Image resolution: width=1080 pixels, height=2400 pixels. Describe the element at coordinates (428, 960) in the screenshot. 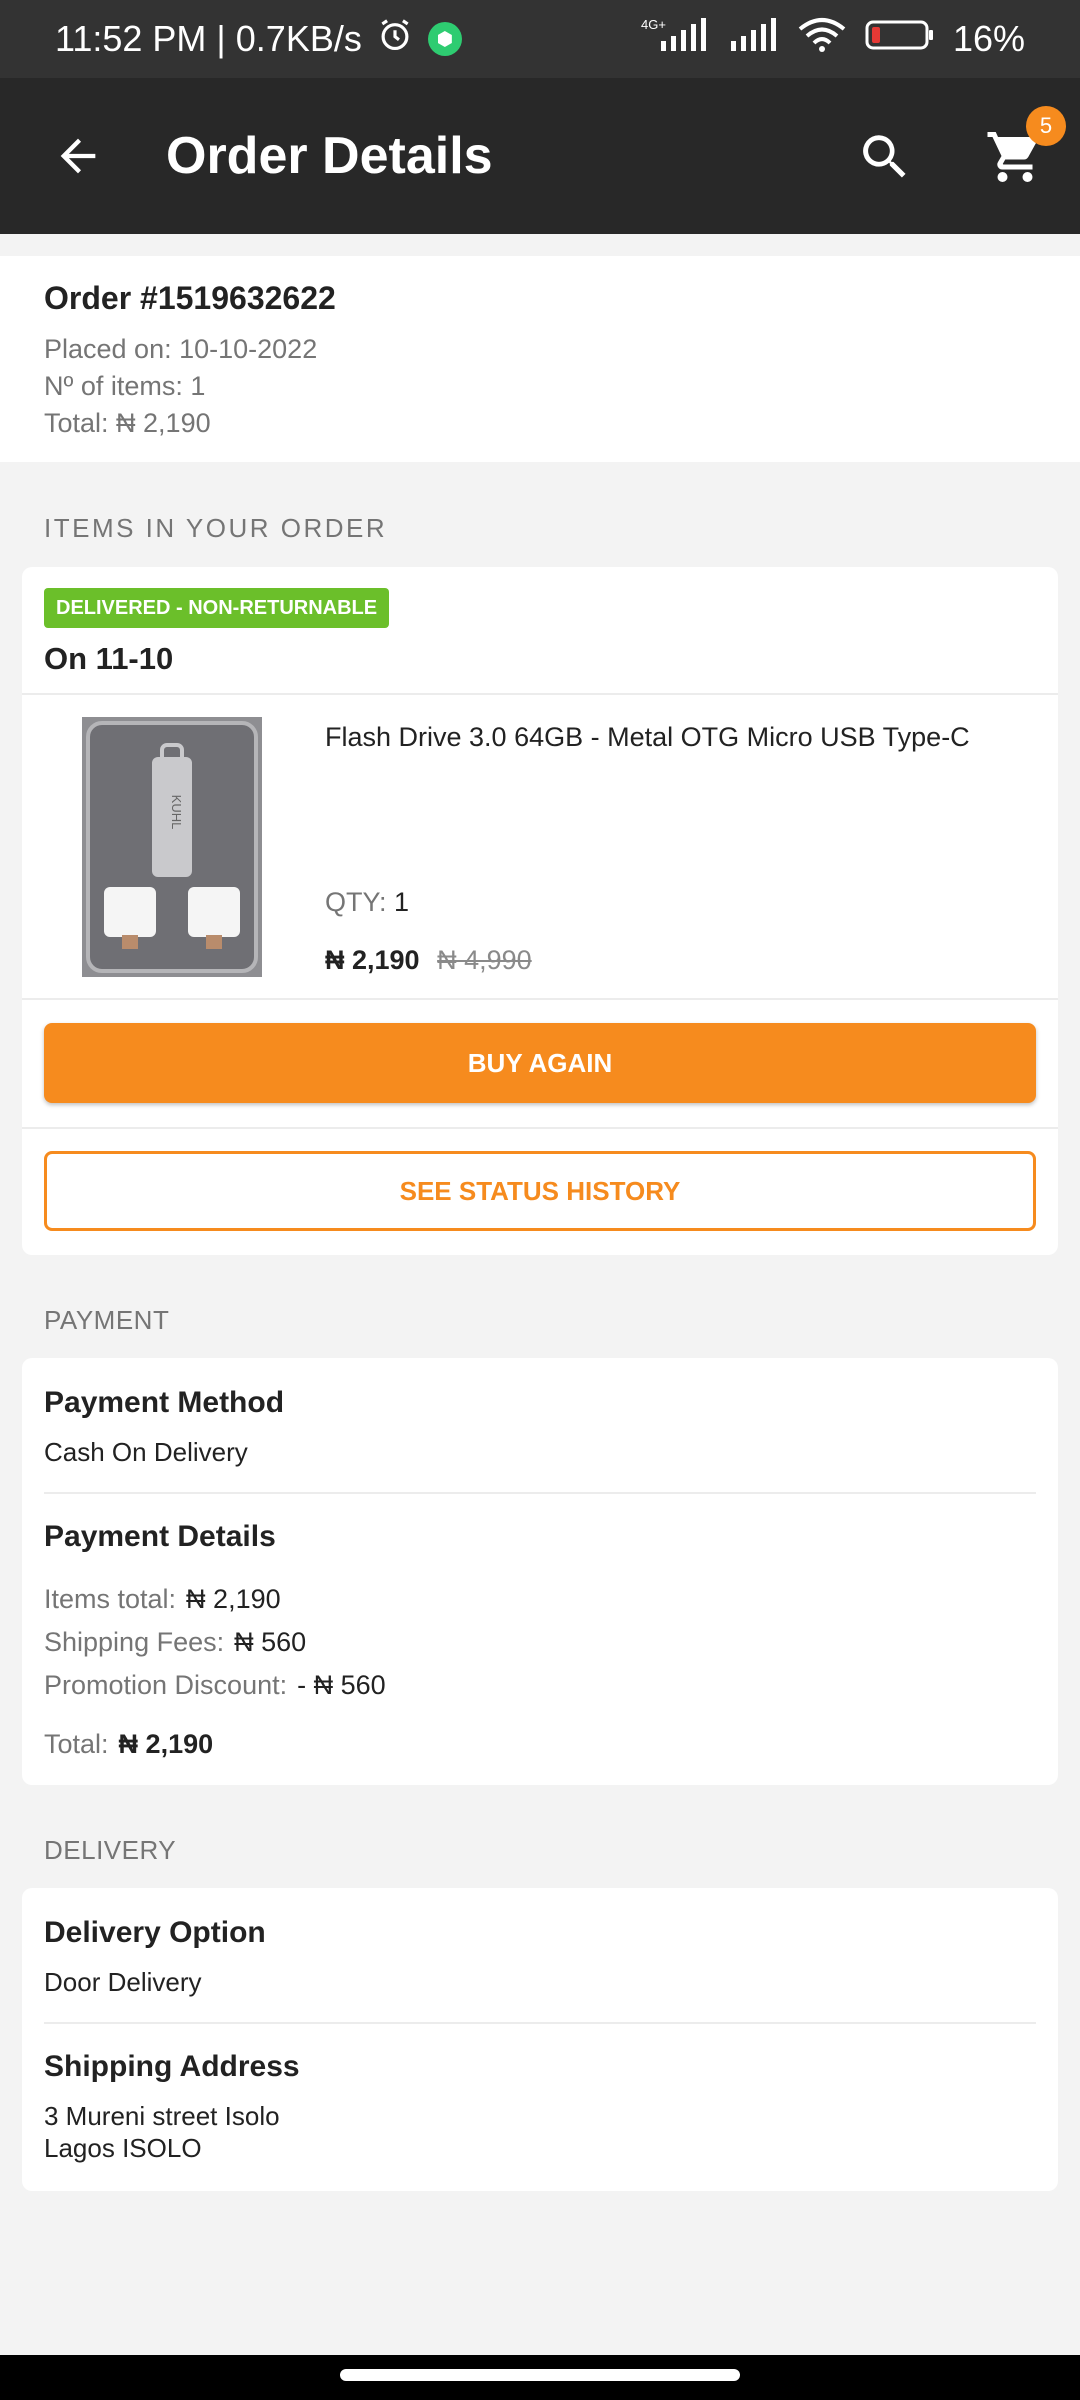

I see `product-price: ₦ 2,190 ₦ 4,990` at that location.